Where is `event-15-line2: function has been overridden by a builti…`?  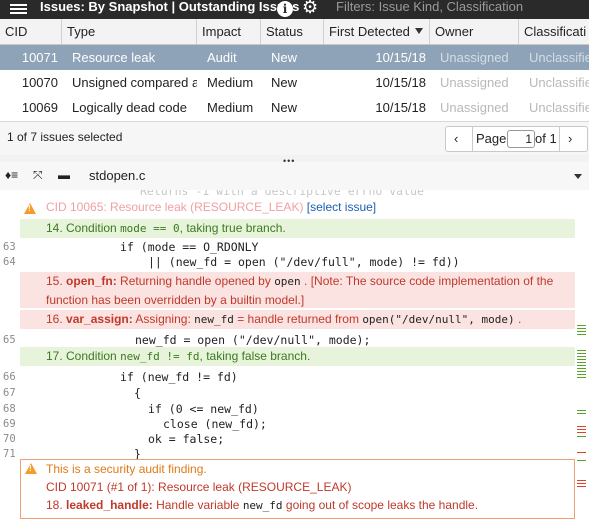
event-15-line2: function has been overridden by a builti… is located at coordinates (175, 300).